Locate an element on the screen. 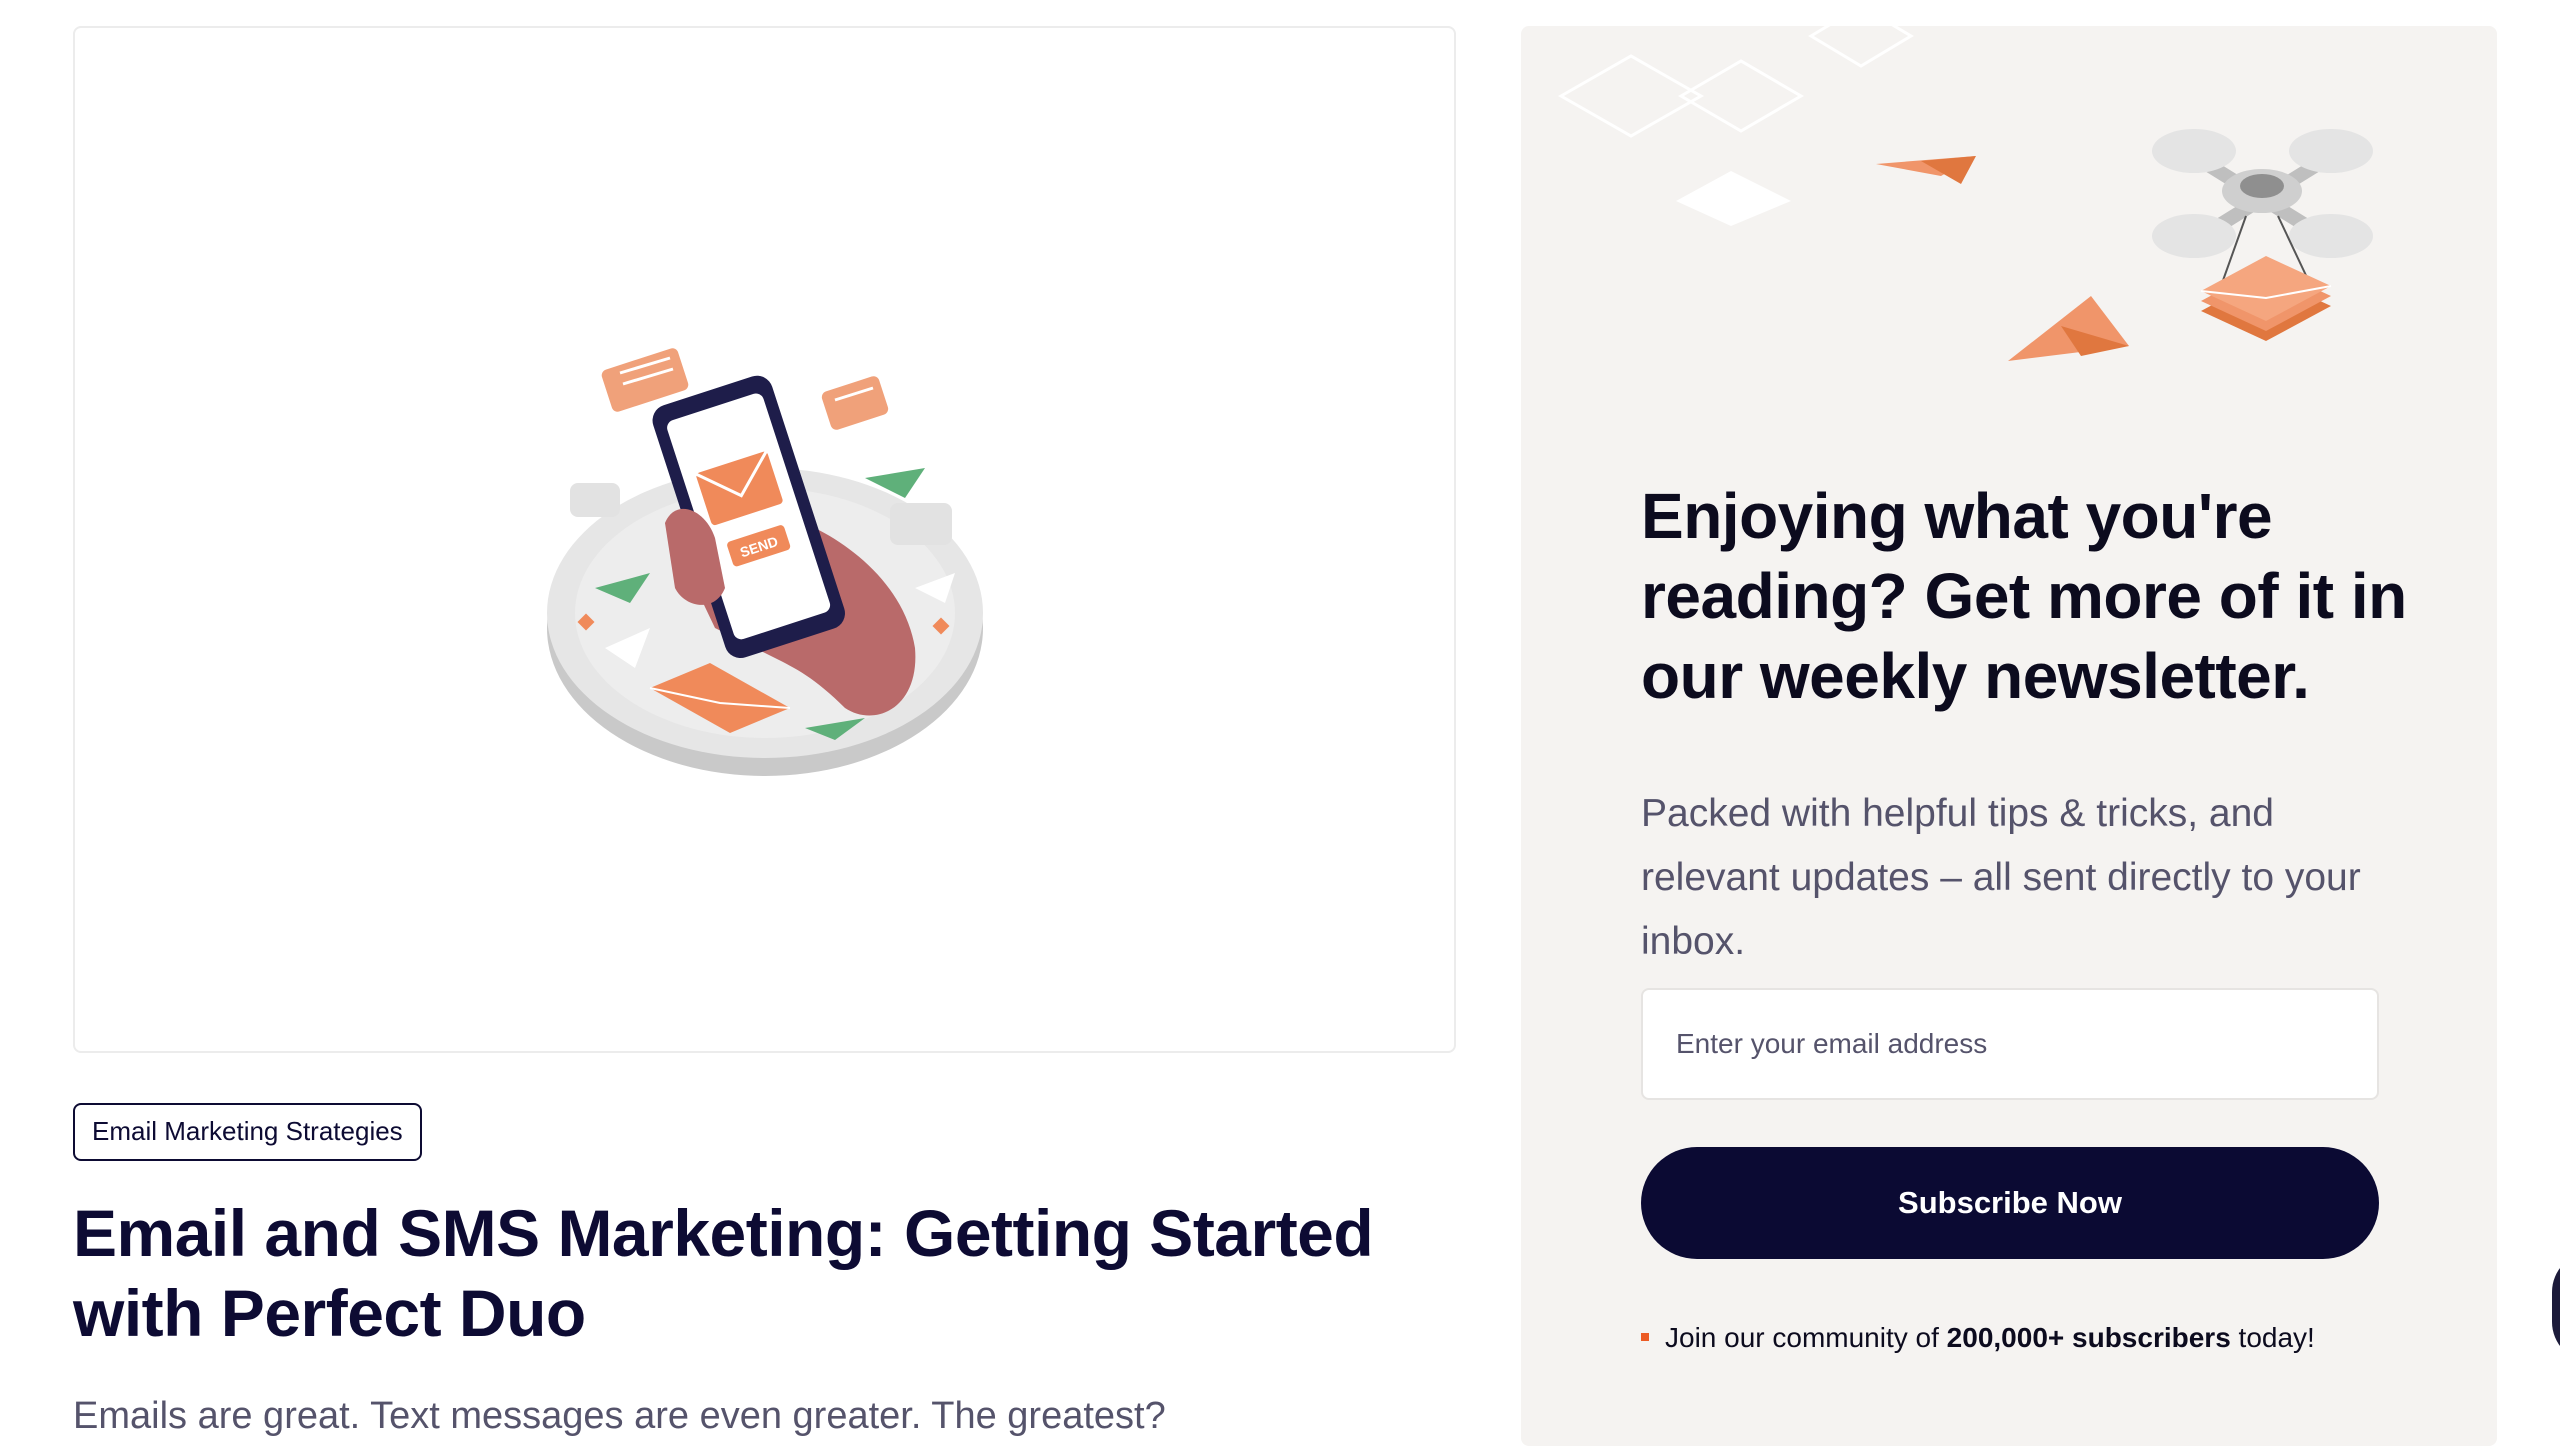  bullet-icon is located at coordinates (1645, 1336).